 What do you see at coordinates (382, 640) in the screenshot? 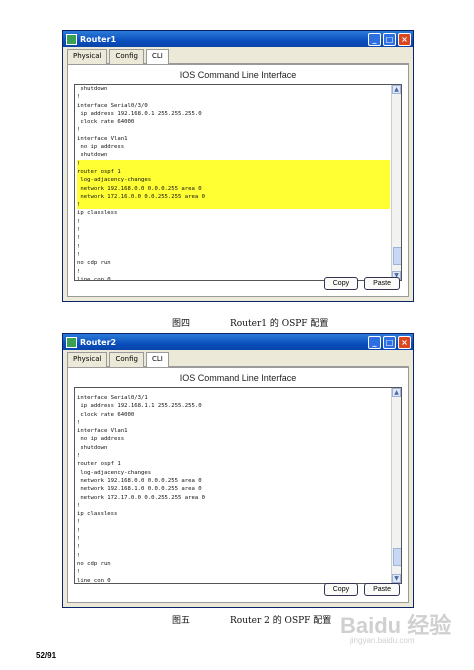
I see `watermark-url: jingyan.baidu.com` at bounding box center [382, 640].